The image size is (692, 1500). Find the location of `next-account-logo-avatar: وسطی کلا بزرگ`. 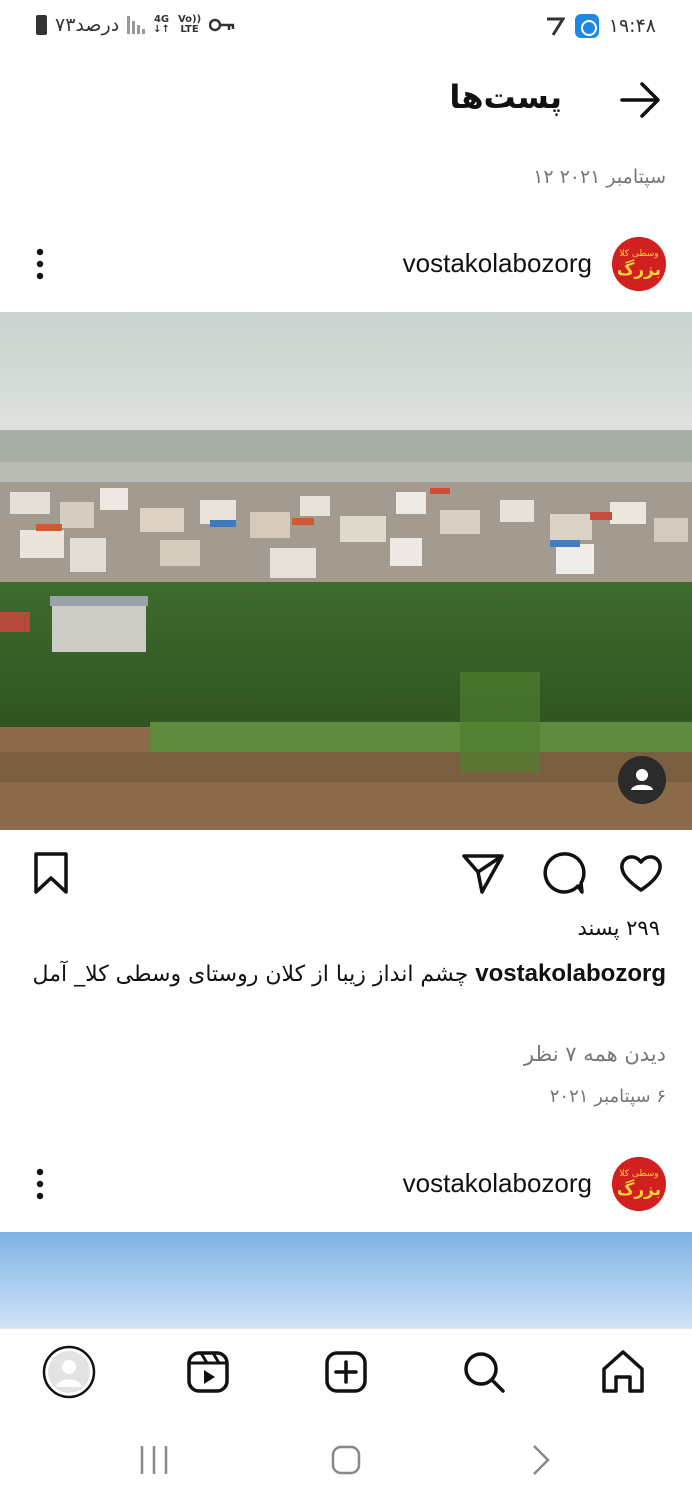

next-account-logo-avatar: وسطی کلا بزرگ is located at coordinates (639, 1184).